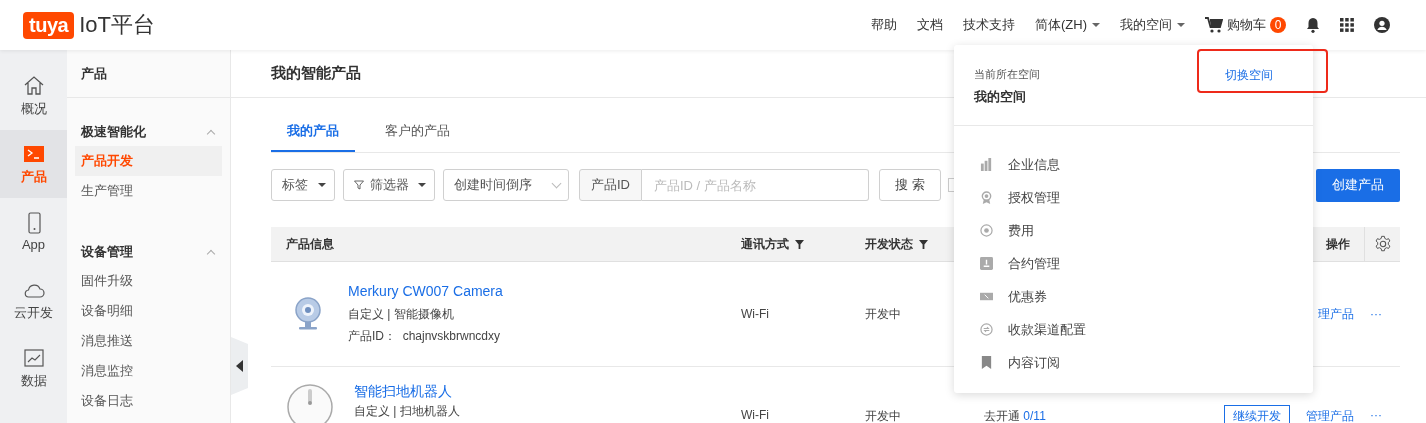 Image resolution: width=1426 pixels, height=423 pixels. Describe the element at coordinates (986, 197) in the screenshot. I see `medal-icon` at that location.